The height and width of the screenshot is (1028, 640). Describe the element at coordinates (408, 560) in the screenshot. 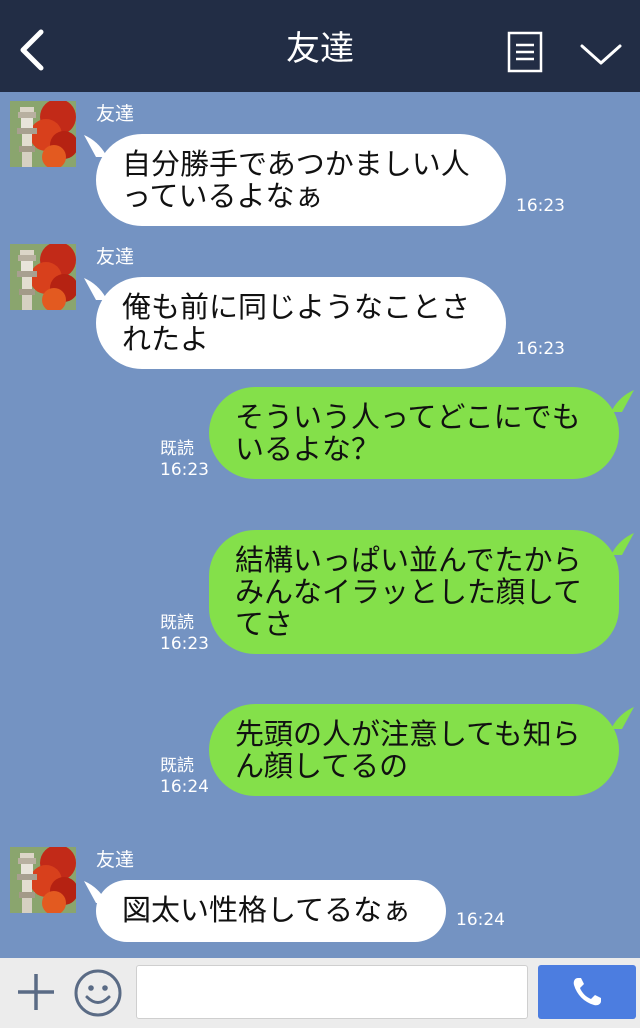

I see `message-line: 結構いっぱい並んでたから` at that location.